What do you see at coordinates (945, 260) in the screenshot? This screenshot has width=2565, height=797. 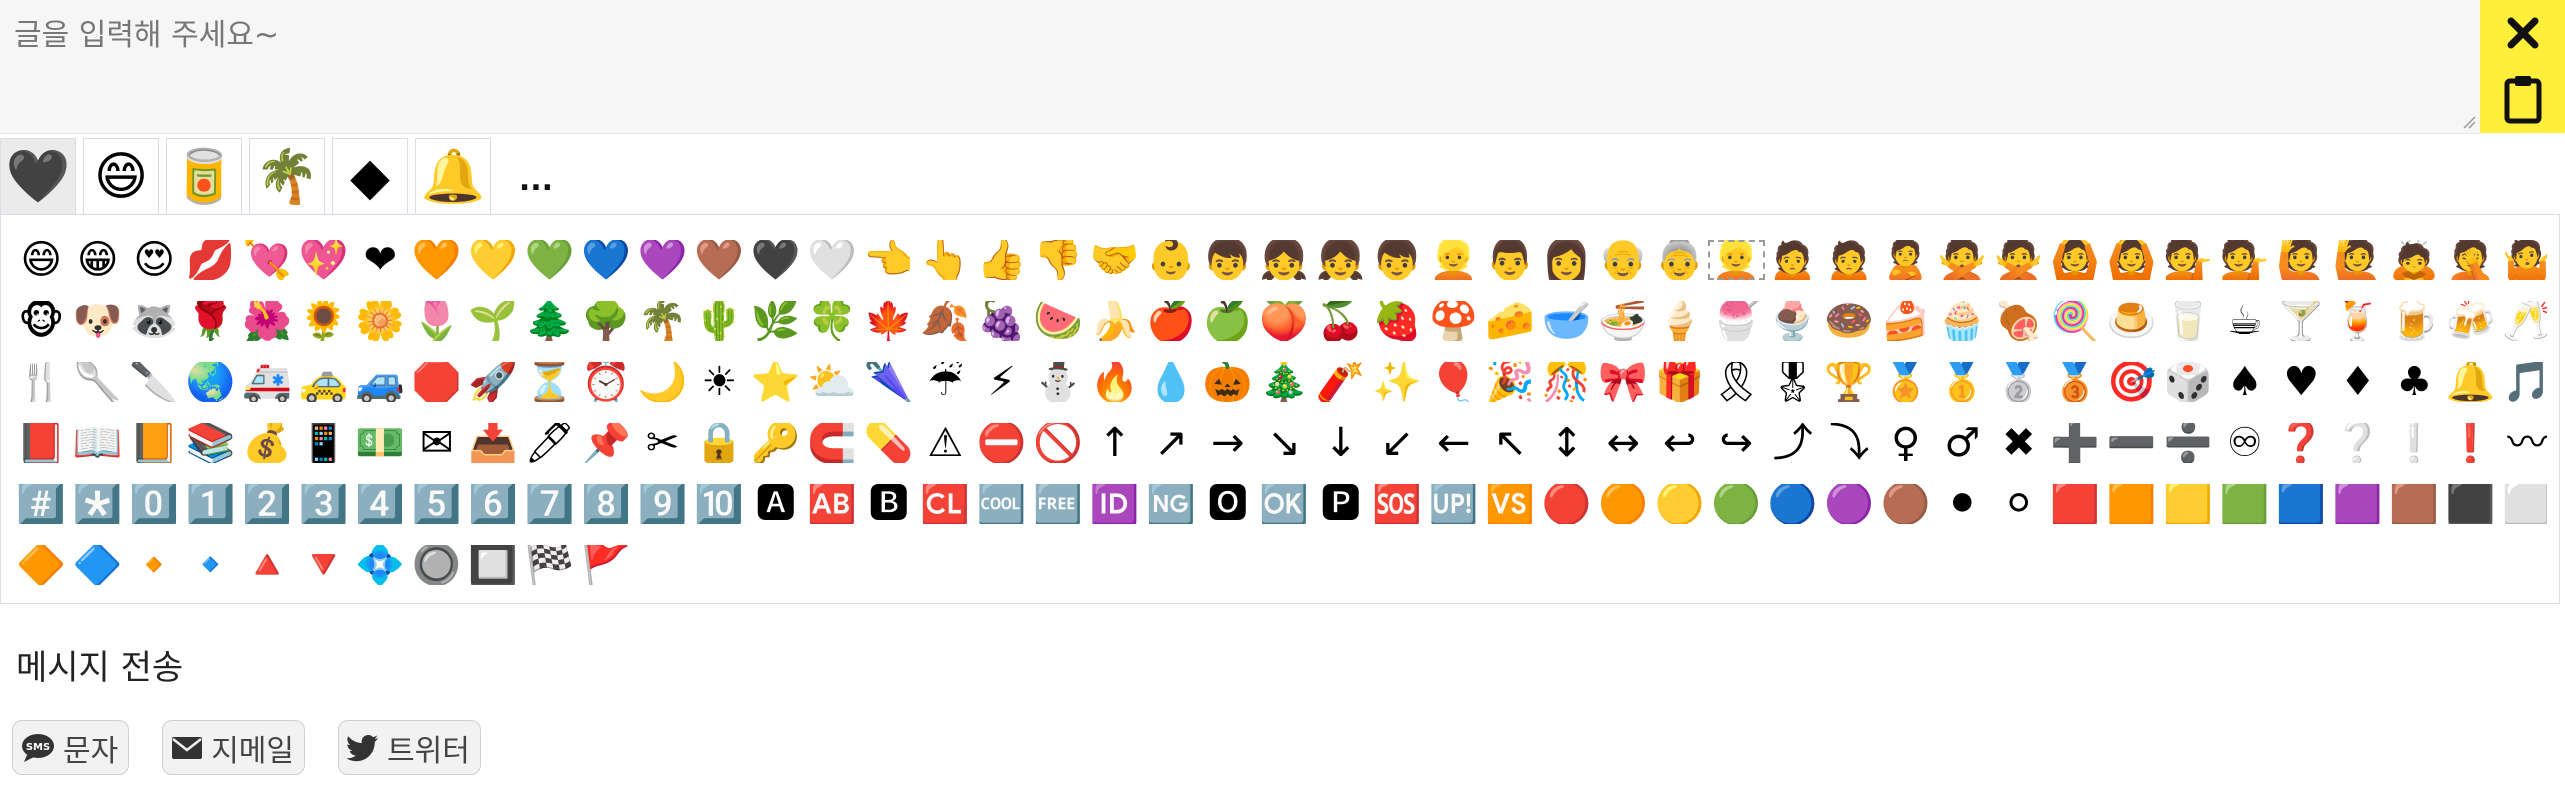 I see `emoji-item: 👆` at bounding box center [945, 260].